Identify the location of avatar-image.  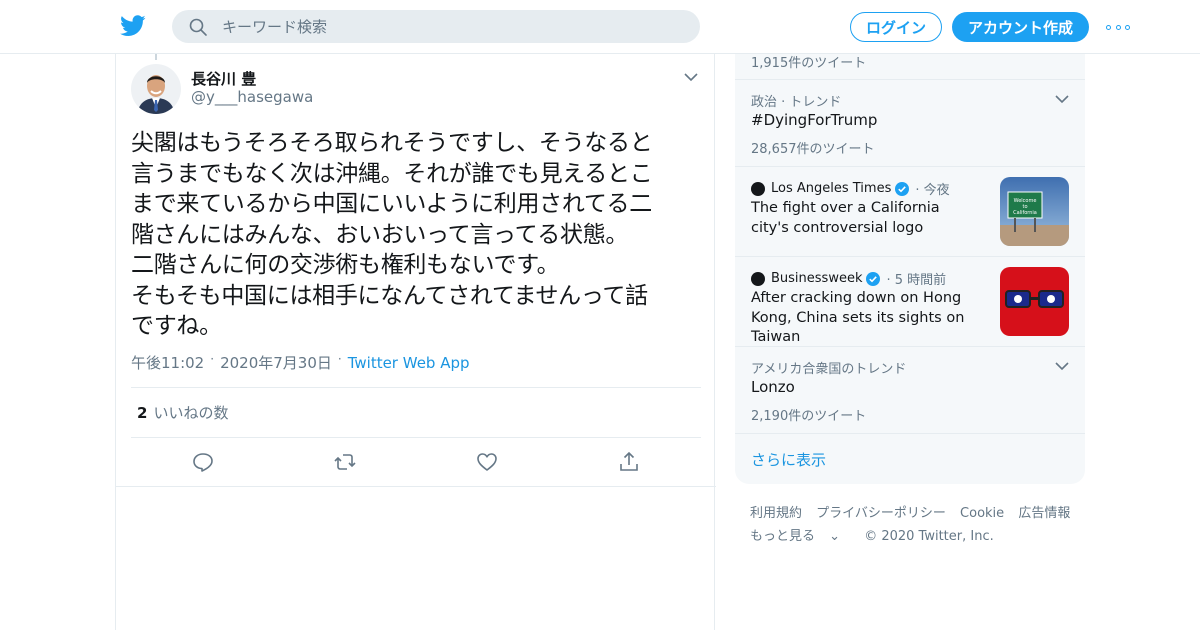
(156, 89).